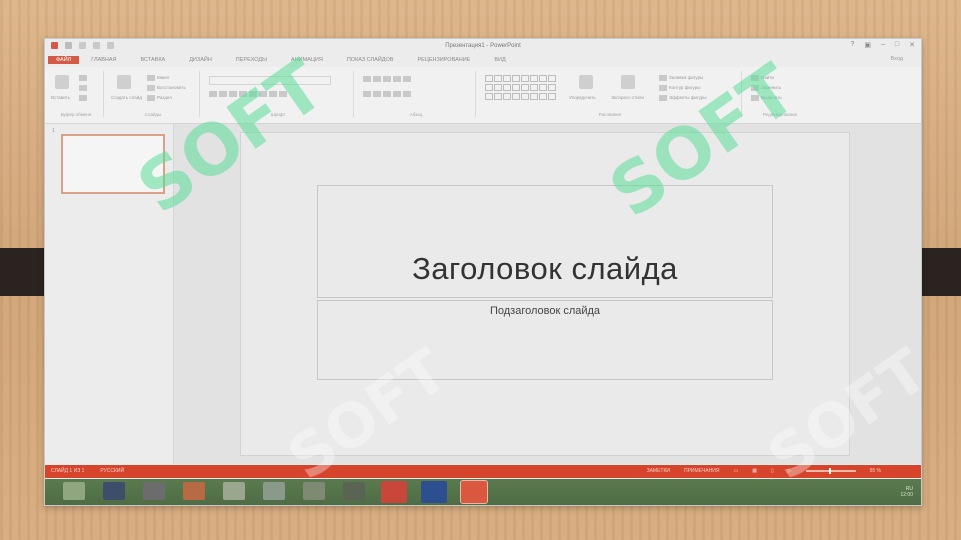 This screenshot has width=961, height=540. What do you see at coordinates (60, 97) in the screenshot?
I see `paste-button: Вставить` at bounding box center [60, 97].